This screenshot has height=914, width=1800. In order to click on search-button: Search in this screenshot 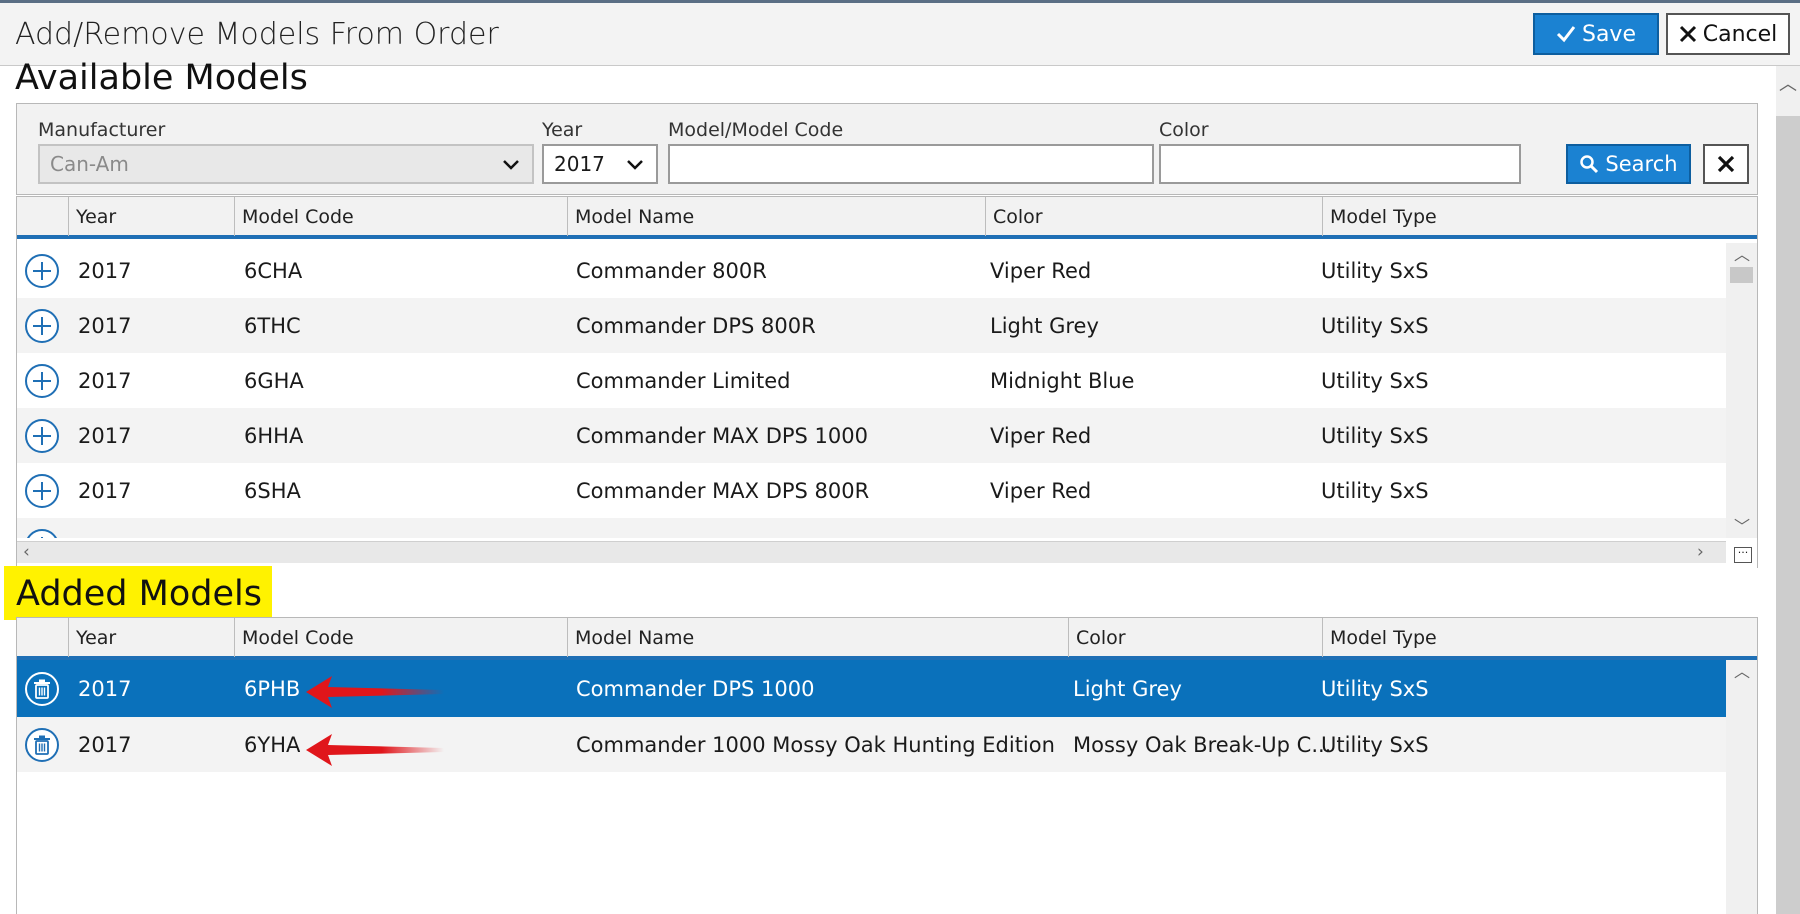, I will do `click(1628, 164)`.